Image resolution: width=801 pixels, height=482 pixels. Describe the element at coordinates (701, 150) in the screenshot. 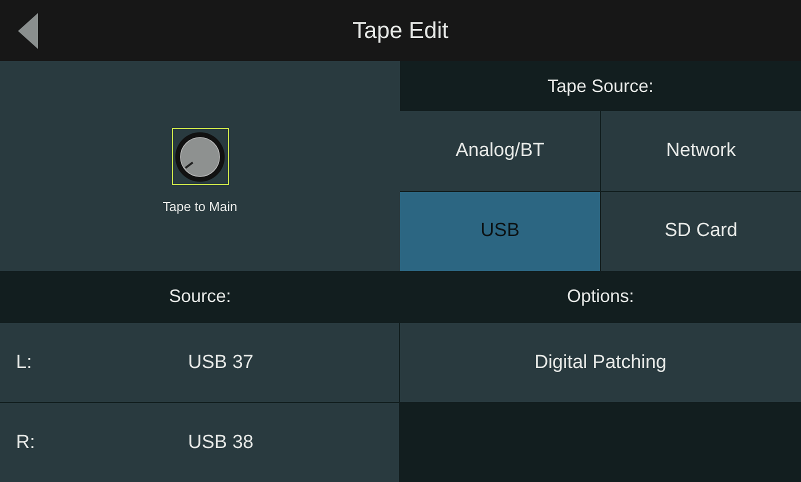

I see `source-option-button: Network` at that location.